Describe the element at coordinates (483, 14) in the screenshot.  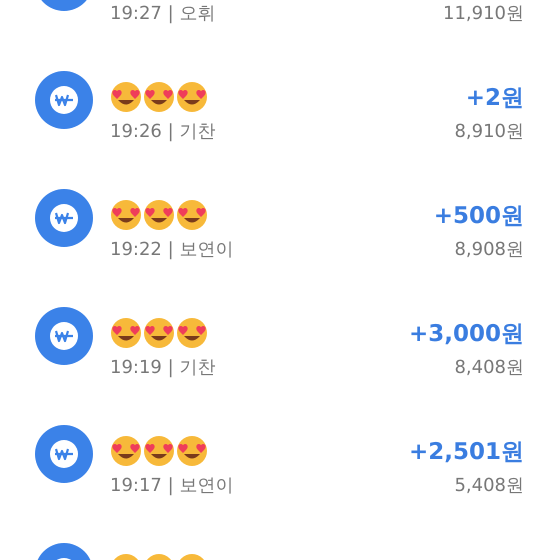
I see `balance: 11,910원` at that location.